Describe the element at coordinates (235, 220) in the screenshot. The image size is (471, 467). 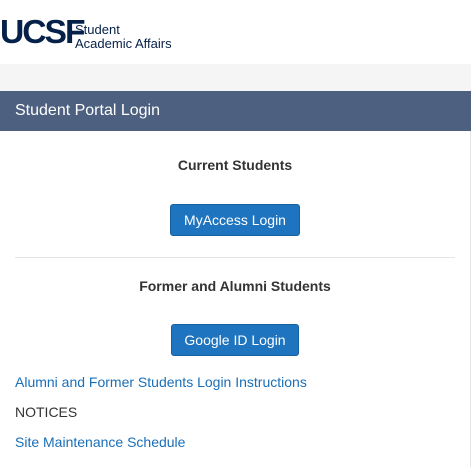
I see `myaccess-login-button: MyAccess Login` at that location.